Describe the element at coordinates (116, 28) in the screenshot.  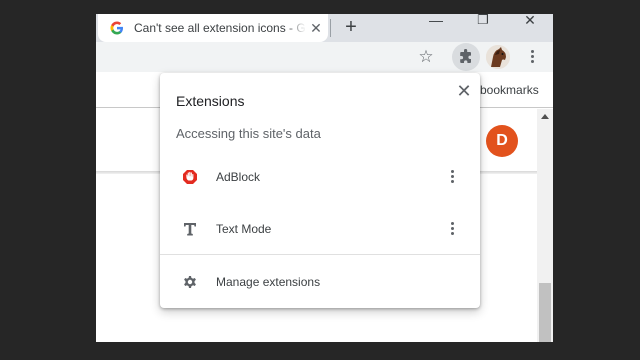
I see `google-g-icon` at that location.